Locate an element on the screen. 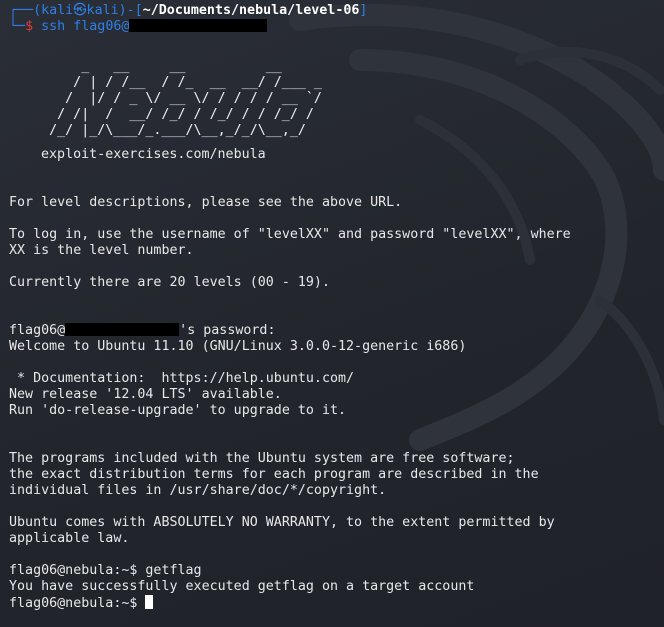 Image resolution: width=664 pixels, height=627 pixels. password-prompt-label: 's password: is located at coordinates (227, 330).